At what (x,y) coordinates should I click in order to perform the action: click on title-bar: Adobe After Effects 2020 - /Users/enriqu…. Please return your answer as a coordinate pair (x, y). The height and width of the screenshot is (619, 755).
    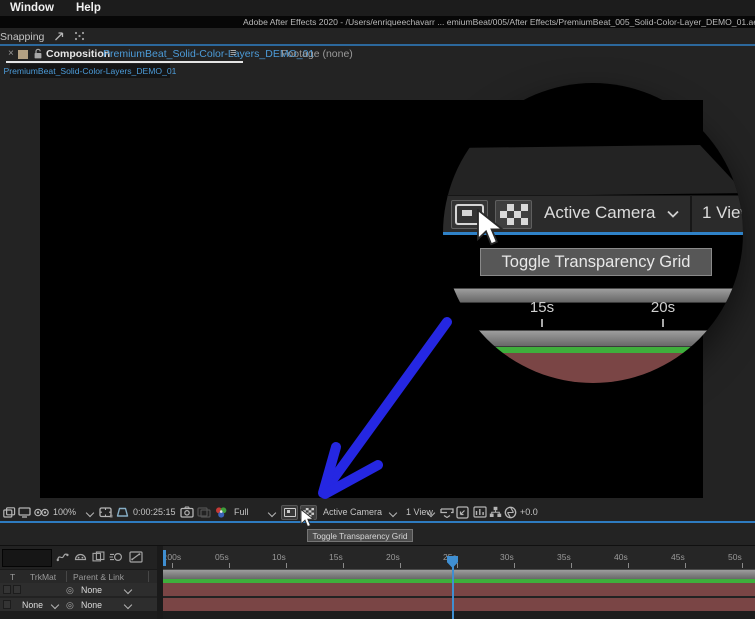
    Looking at the image, I should click on (377, 22).